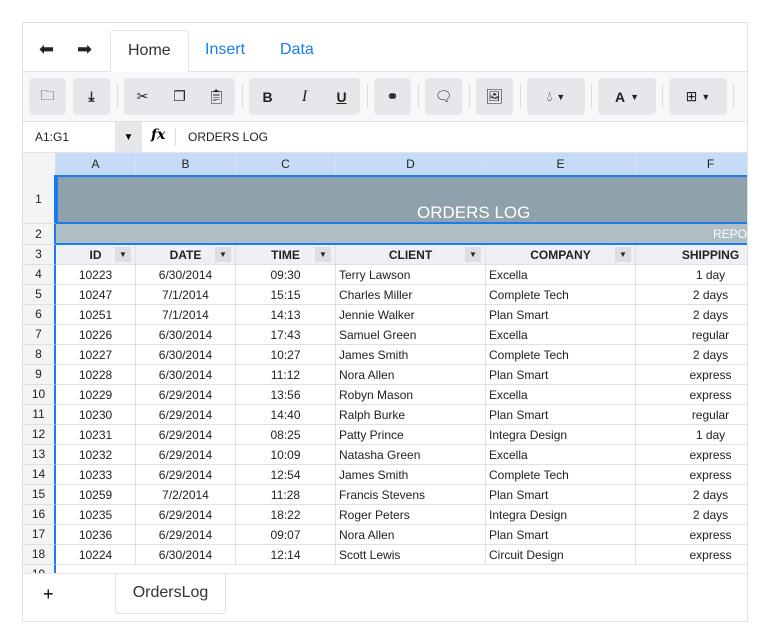 The width and height of the screenshot is (770, 640). What do you see at coordinates (286, 455) in the screenshot?
I see `cell: 10:09` at bounding box center [286, 455].